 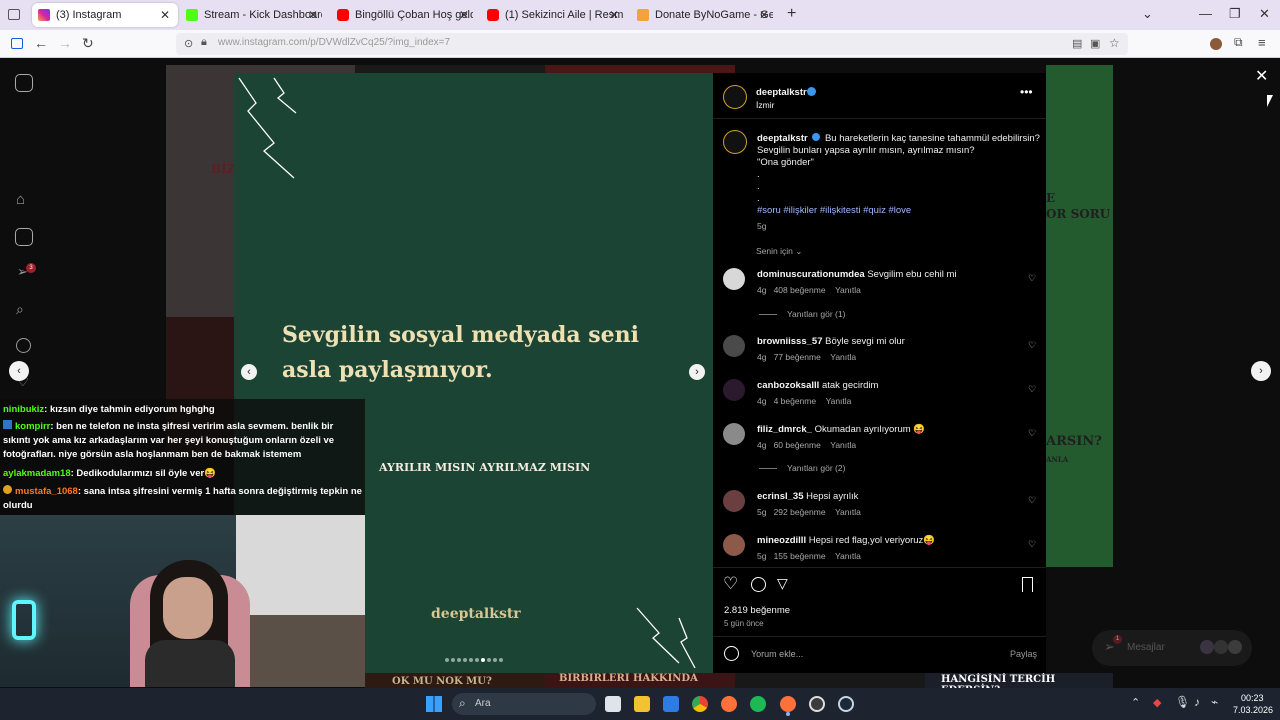 I want to click on view-replies-button: Yanıtları gör (1), so click(x=801, y=314).